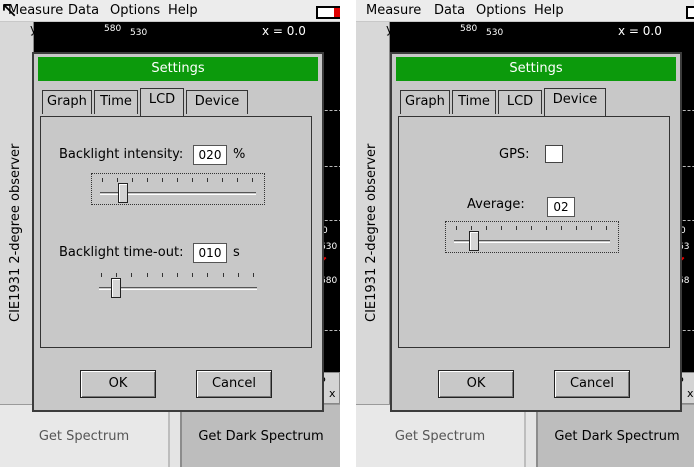 This screenshot has height=467, width=694. I want to click on average-label: Average:, so click(496, 204).